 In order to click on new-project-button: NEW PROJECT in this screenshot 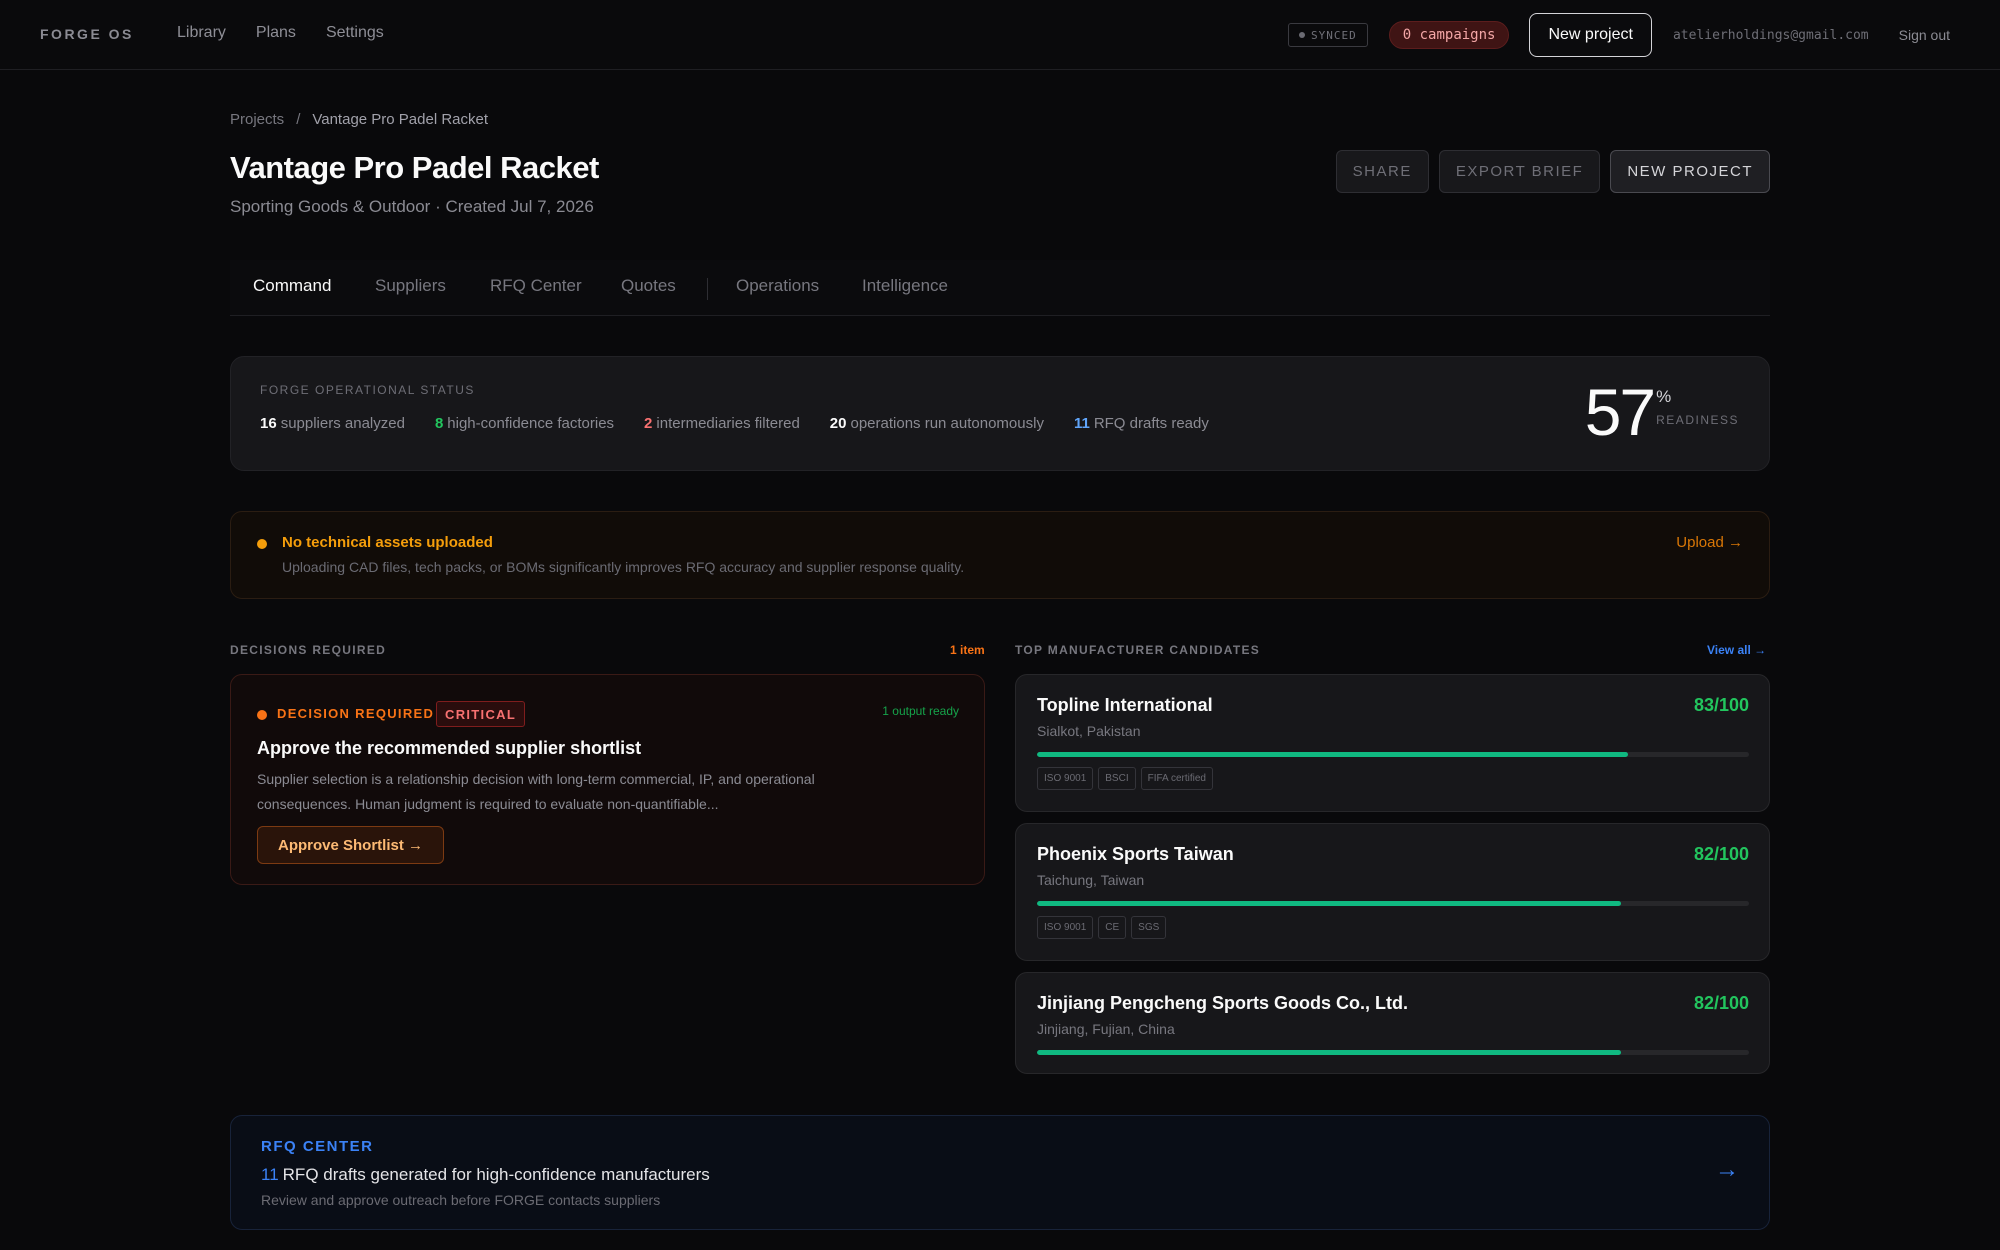, I will do `click(1690, 171)`.